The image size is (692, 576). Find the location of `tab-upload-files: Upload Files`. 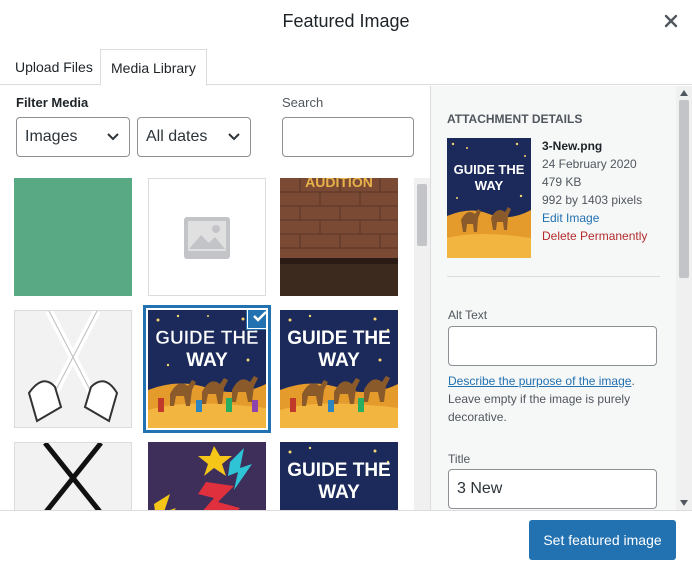

tab-upload-files: Upload Files is located at coordinates (54, 67).